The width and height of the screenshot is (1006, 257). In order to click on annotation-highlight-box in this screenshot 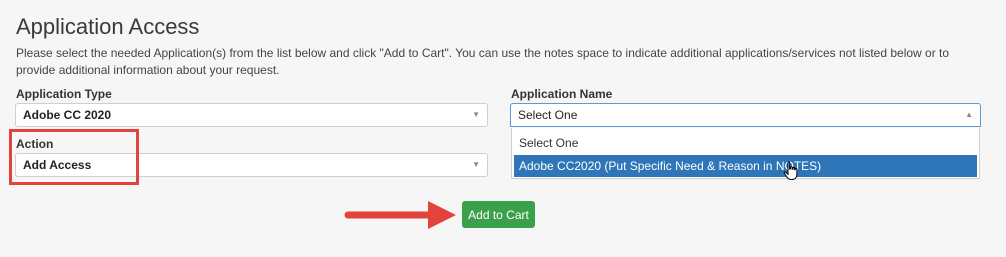, I will do `click(74, 157)`.